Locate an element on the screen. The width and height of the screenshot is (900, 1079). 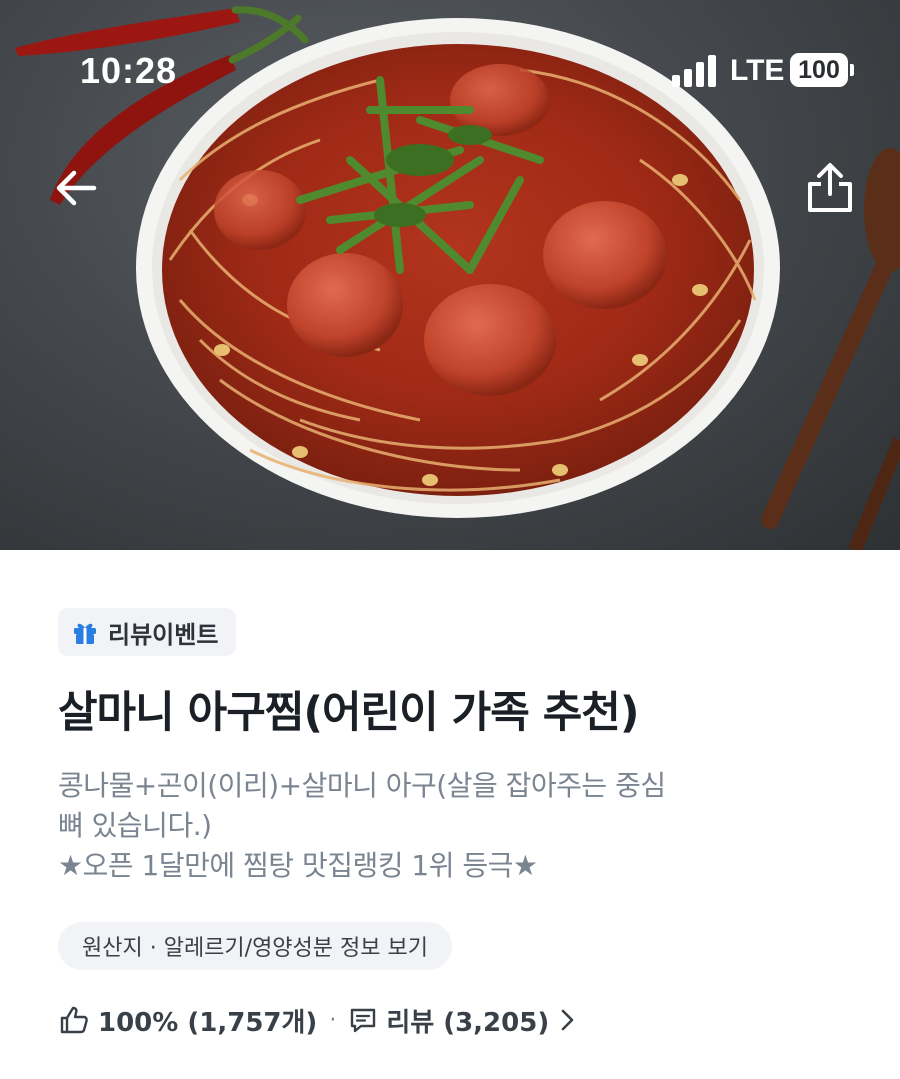
product-title: 살마니 아구찜(어린이 가족 추천) is located at coordinates (349, 713).